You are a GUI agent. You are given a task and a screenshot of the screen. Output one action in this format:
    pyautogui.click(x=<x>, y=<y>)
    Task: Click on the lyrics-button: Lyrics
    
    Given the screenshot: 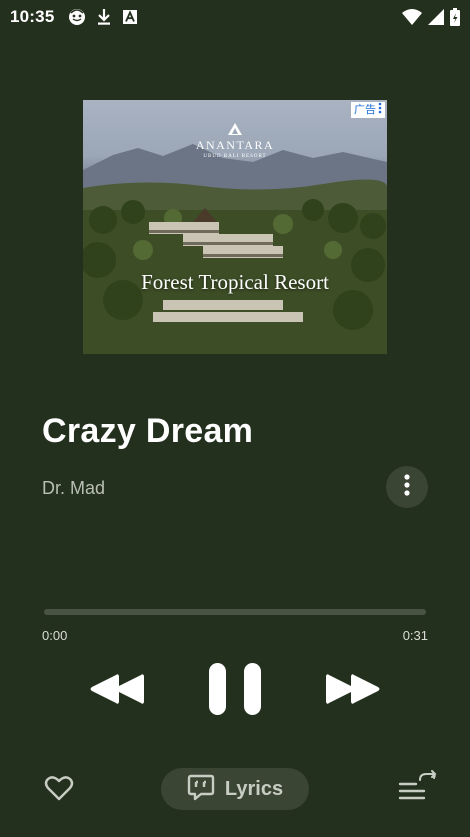 What is the action you would take?
    pyautogui.click(x=235, y=789)
    